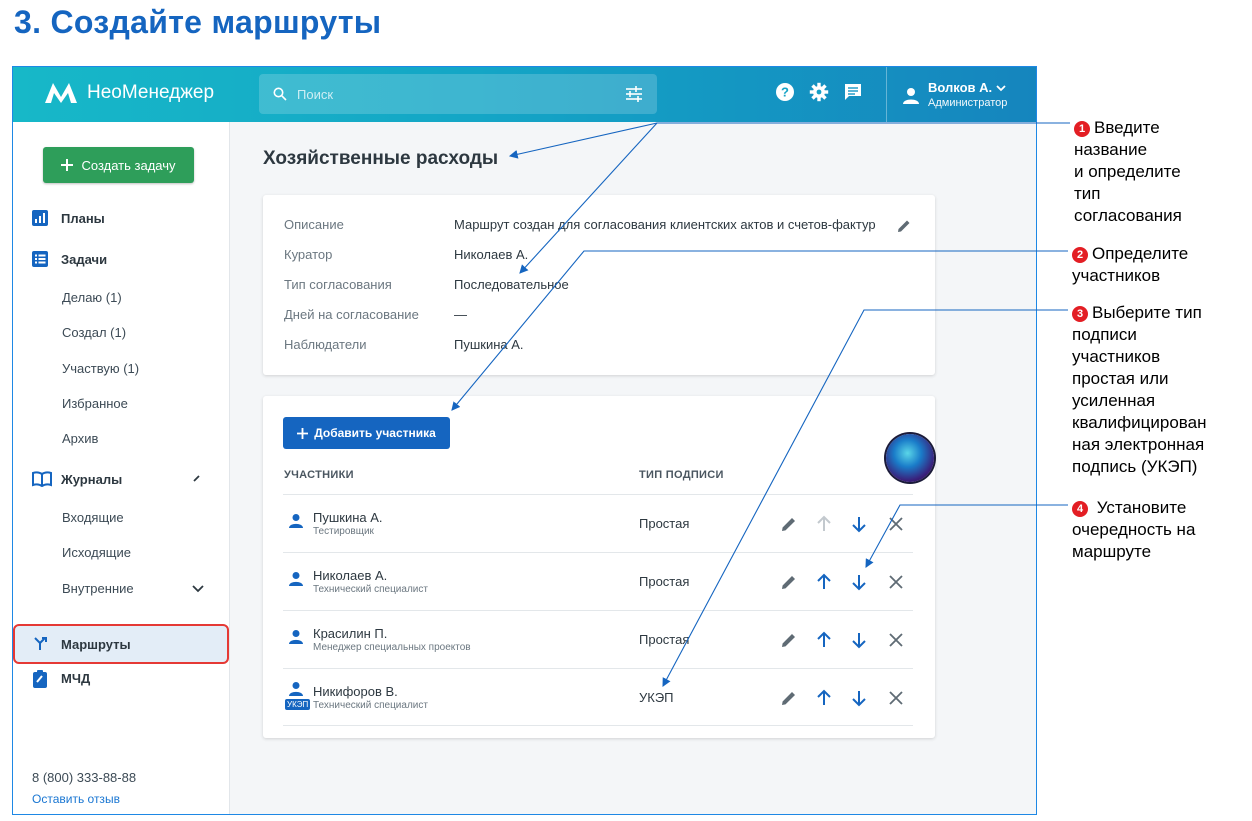 Image resolution: width=1252 pixels, height=821 pixels. What do you see at coordinates (40, 259) in the screenshot?
I see `list-icon` at bounding box center [40, 259].